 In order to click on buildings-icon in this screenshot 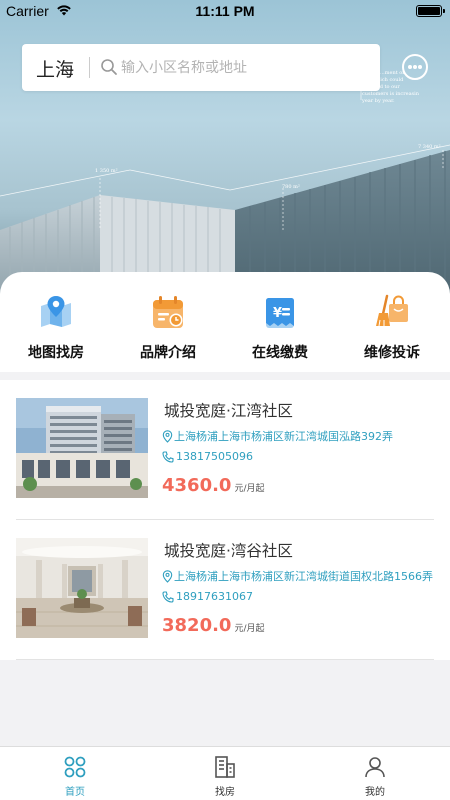, I will do `click(225, 767)`.